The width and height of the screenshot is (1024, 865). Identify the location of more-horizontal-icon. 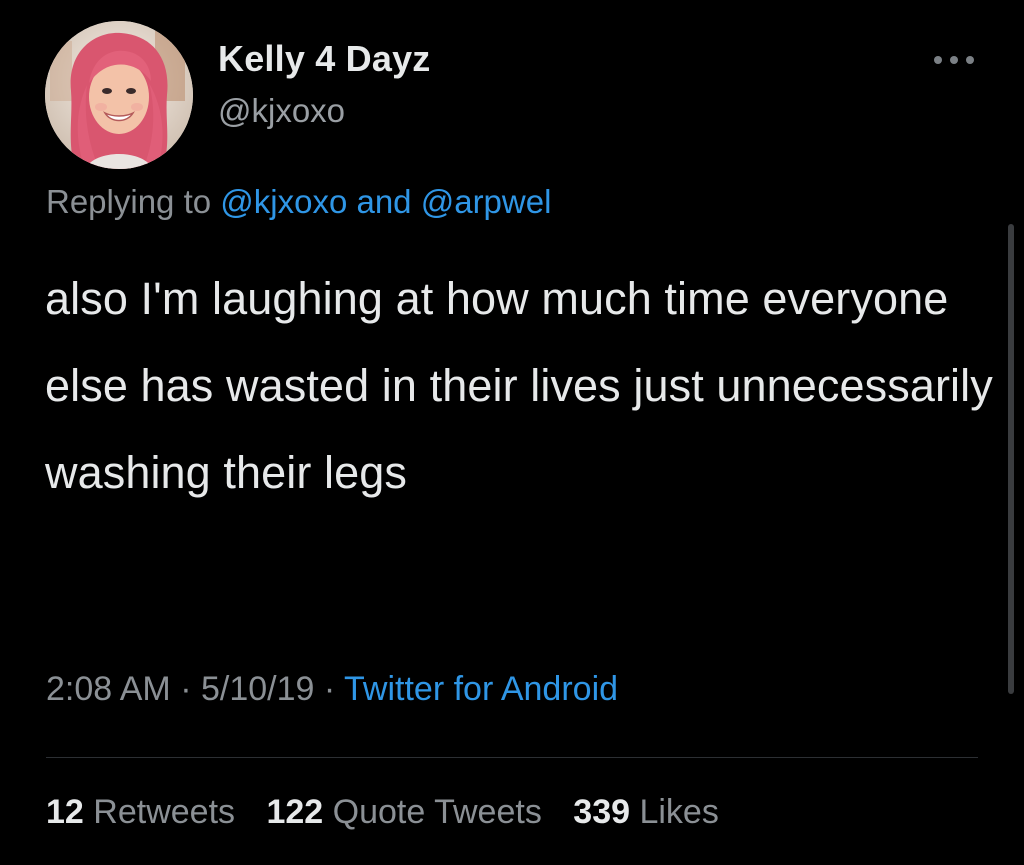
(954, 60).